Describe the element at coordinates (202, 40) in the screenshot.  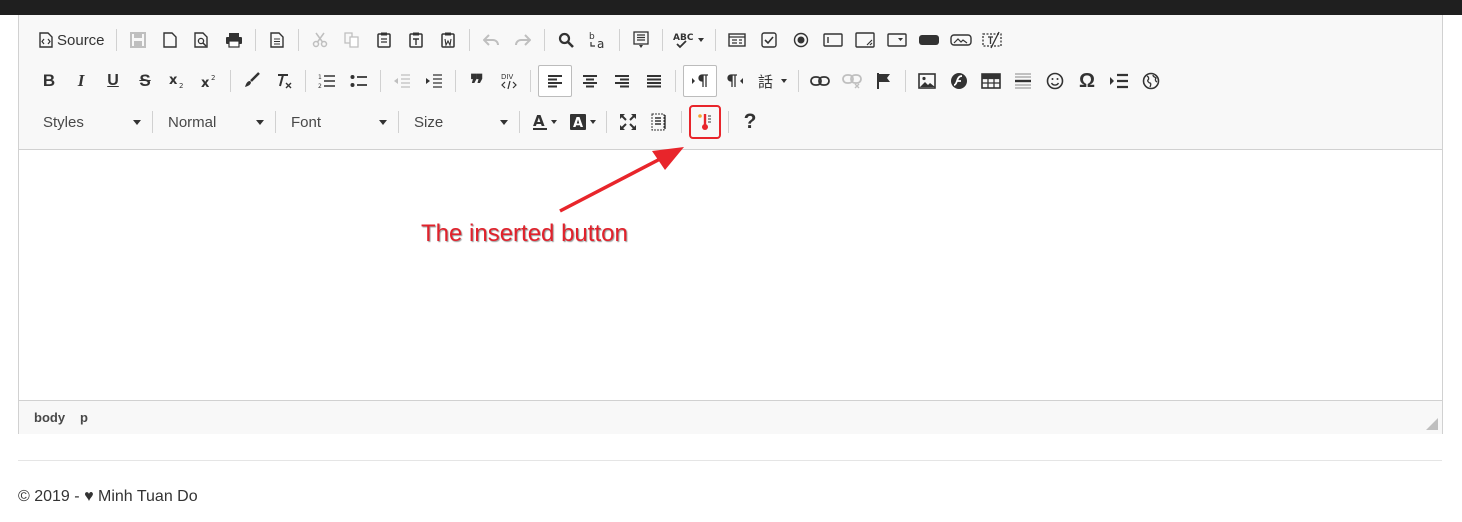
I see `preview-button` at that location.